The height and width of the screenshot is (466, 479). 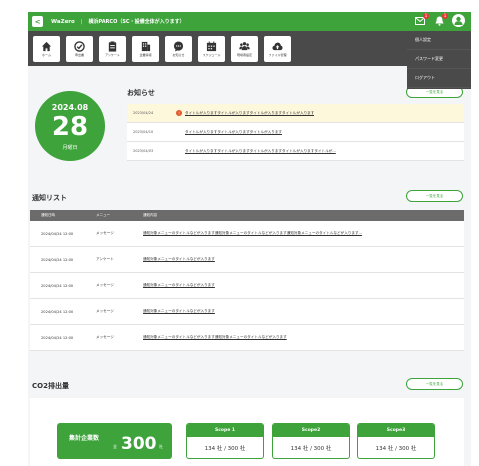 I want to click on nav-item-survey: アンケート, so click(x=112, y=48).